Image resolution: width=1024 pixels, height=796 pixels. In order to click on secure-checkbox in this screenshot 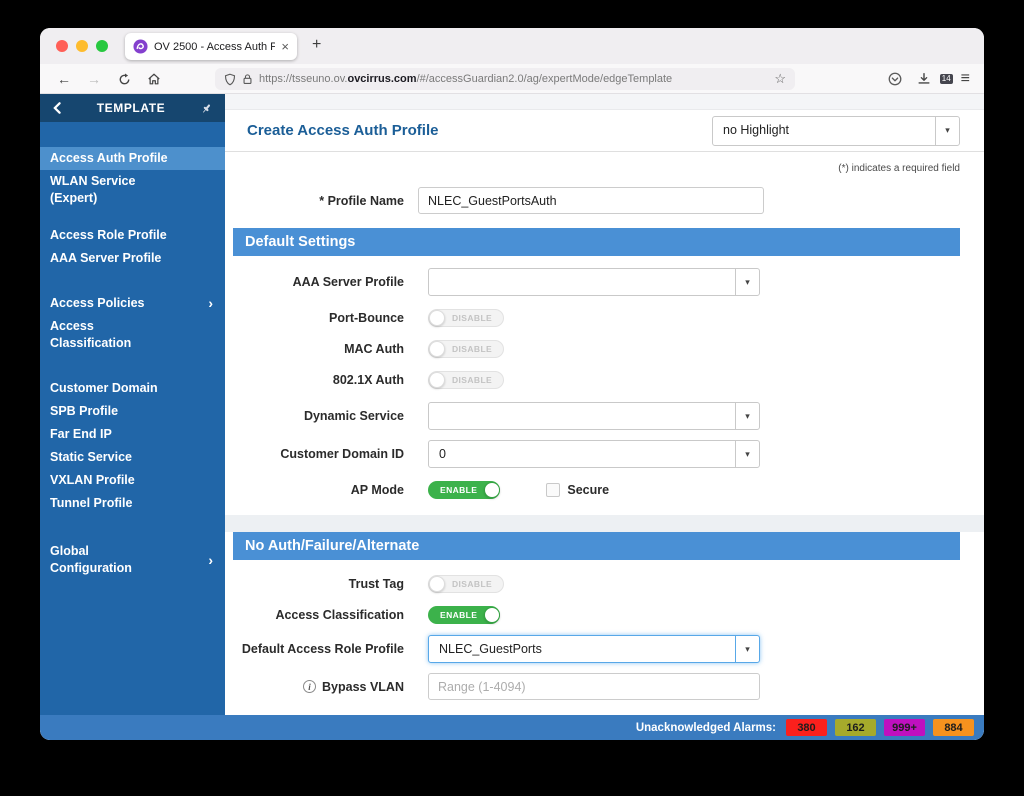, I will do `click(553, 490)`.